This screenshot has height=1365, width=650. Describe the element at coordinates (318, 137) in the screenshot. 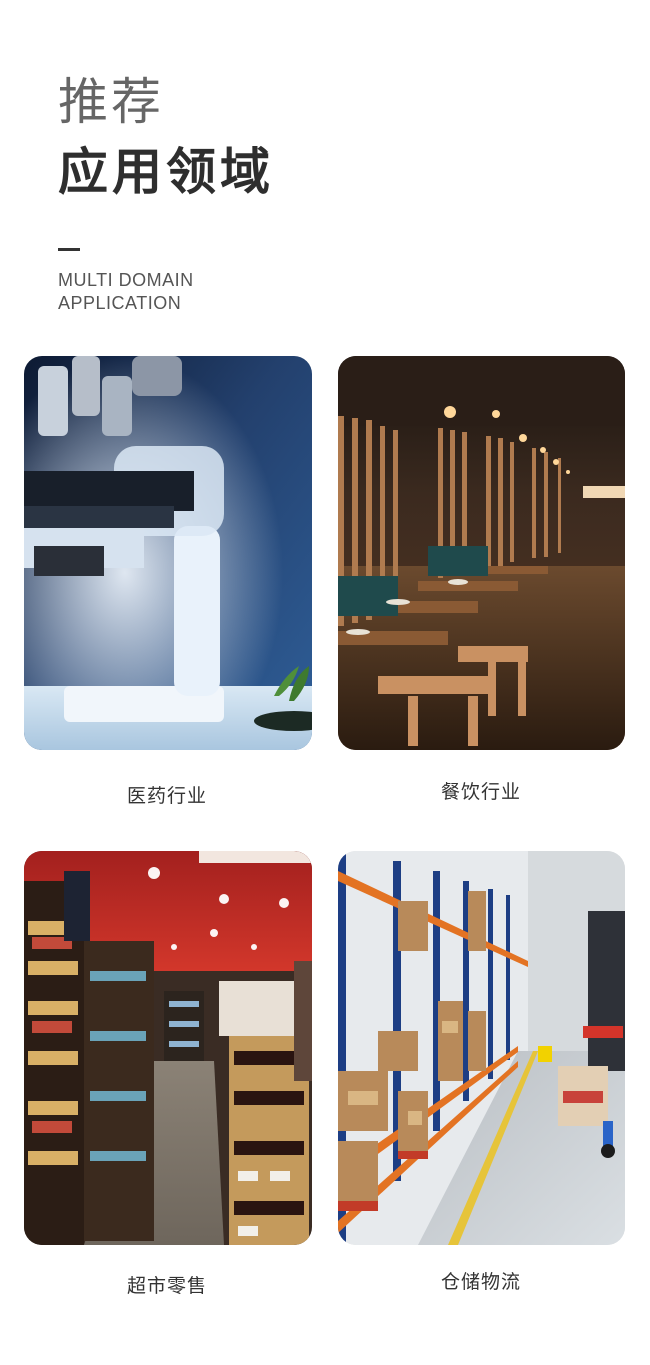

I see `section-header: 推荐 应用领域` at that location.